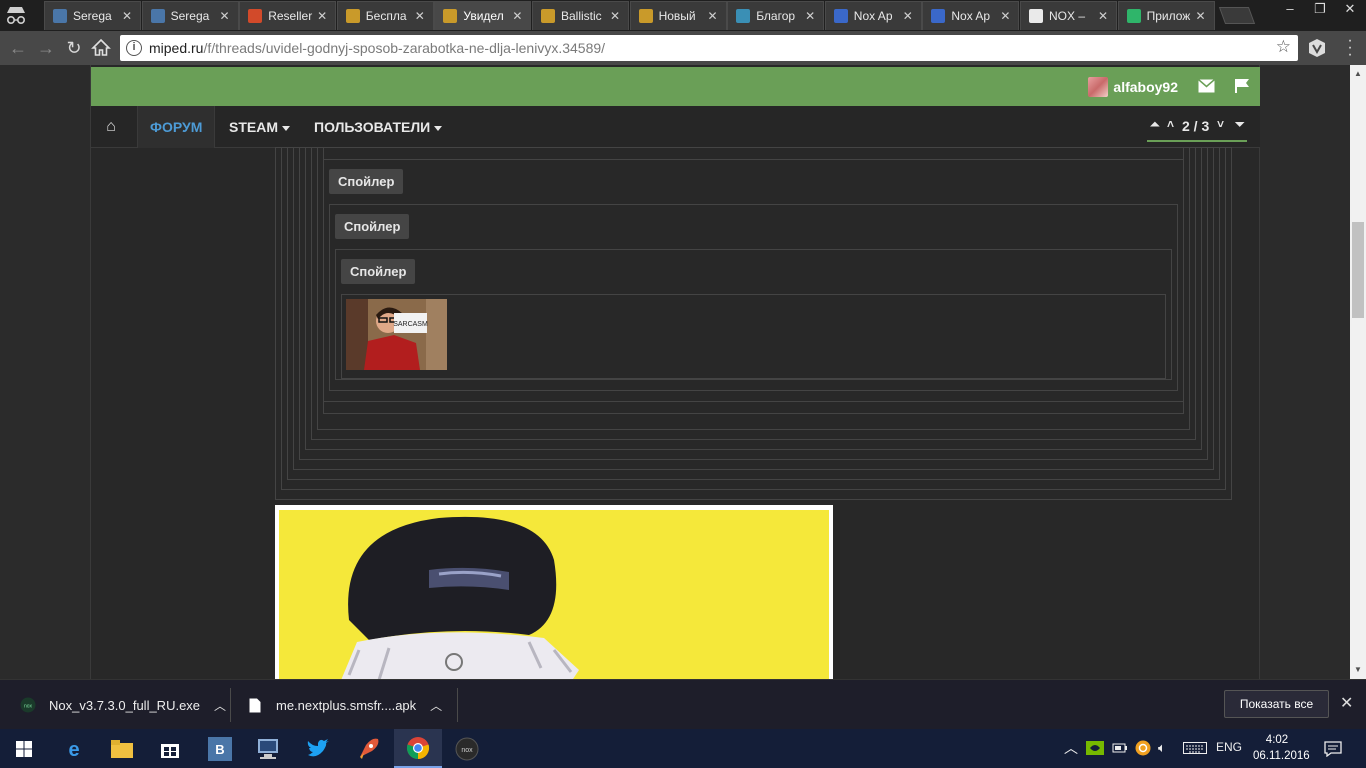  I want to click on envelope-icon, so click(1206, 86).